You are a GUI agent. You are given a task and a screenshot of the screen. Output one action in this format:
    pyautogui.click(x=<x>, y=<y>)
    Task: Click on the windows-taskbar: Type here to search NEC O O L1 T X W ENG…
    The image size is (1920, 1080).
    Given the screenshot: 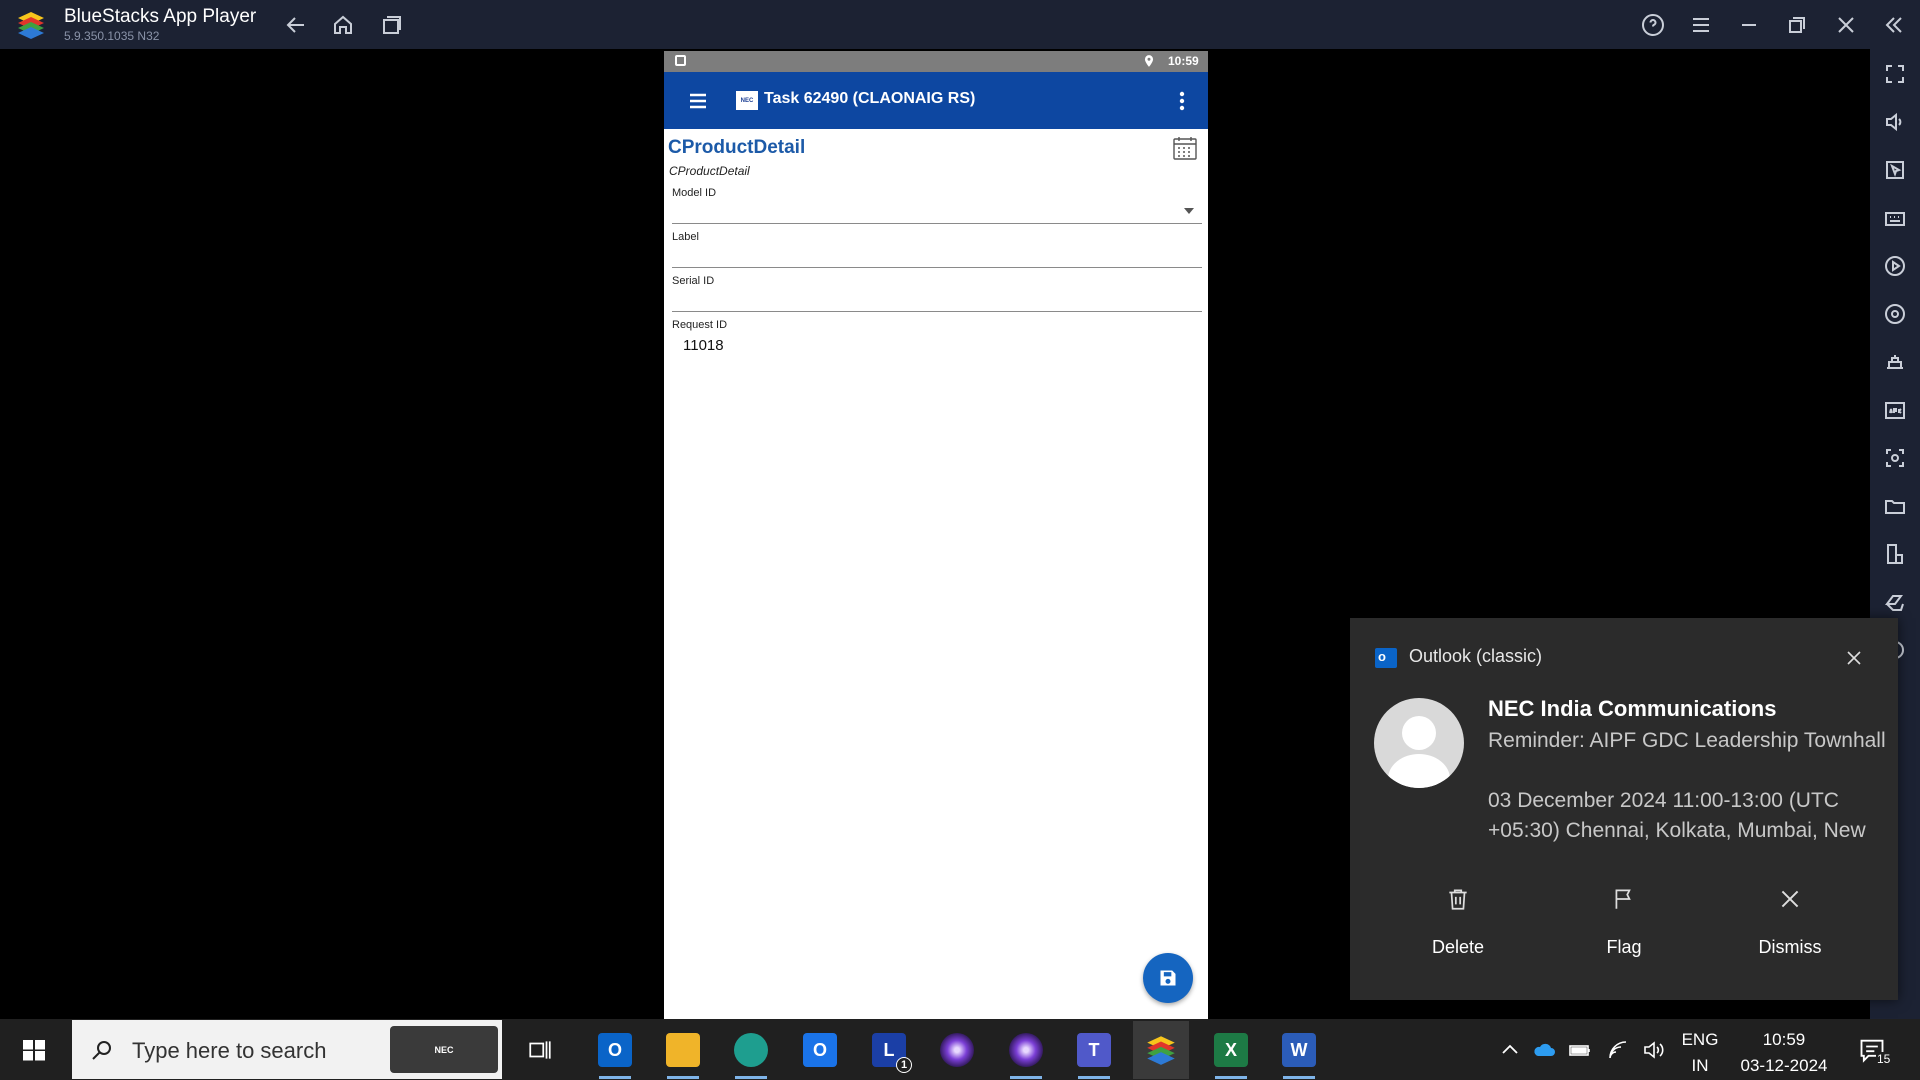 What is the action you would take?
    pyautogui.click(x=960, y=1049)
    